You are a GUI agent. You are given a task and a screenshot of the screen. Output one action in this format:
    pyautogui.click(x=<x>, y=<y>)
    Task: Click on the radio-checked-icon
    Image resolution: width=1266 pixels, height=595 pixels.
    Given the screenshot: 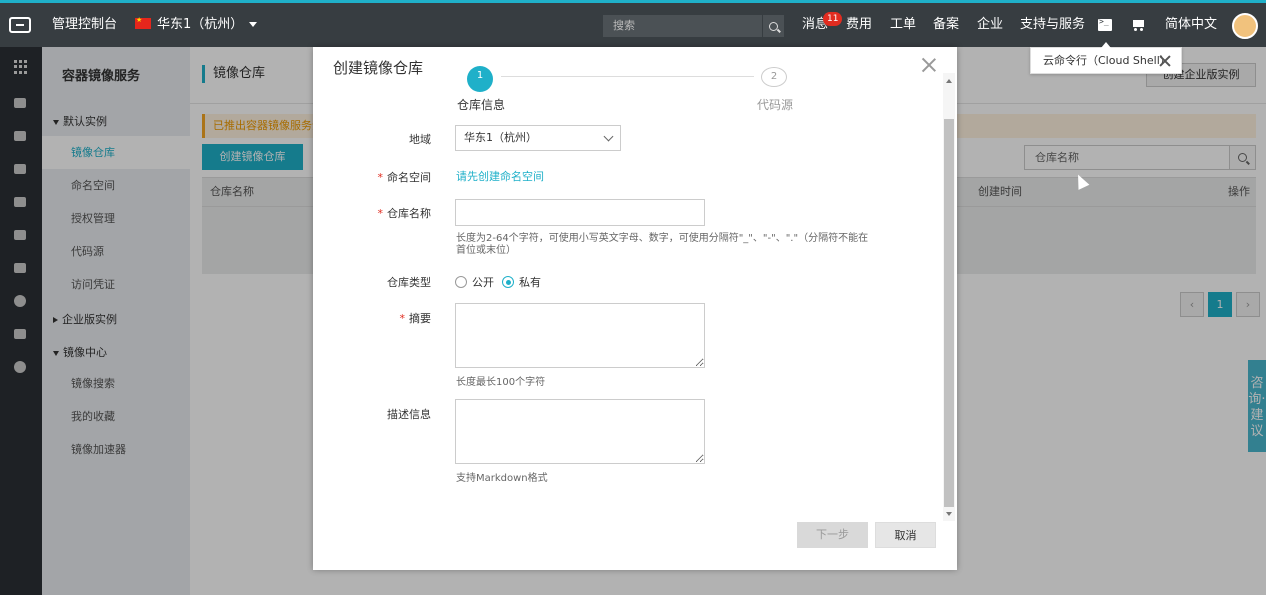 What is the action you would take?
    pyautogui.click(x=508, y=282)
    